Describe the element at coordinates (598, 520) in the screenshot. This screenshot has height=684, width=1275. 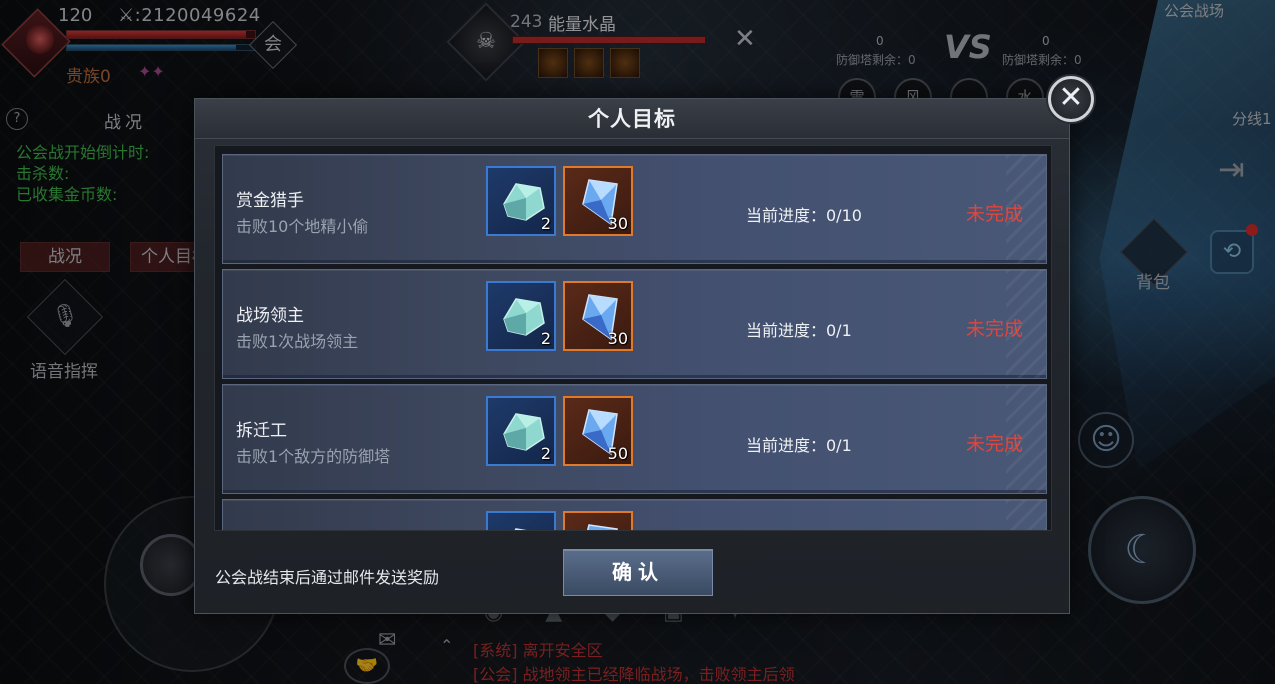
I see `reward-item-diamond` at that location.